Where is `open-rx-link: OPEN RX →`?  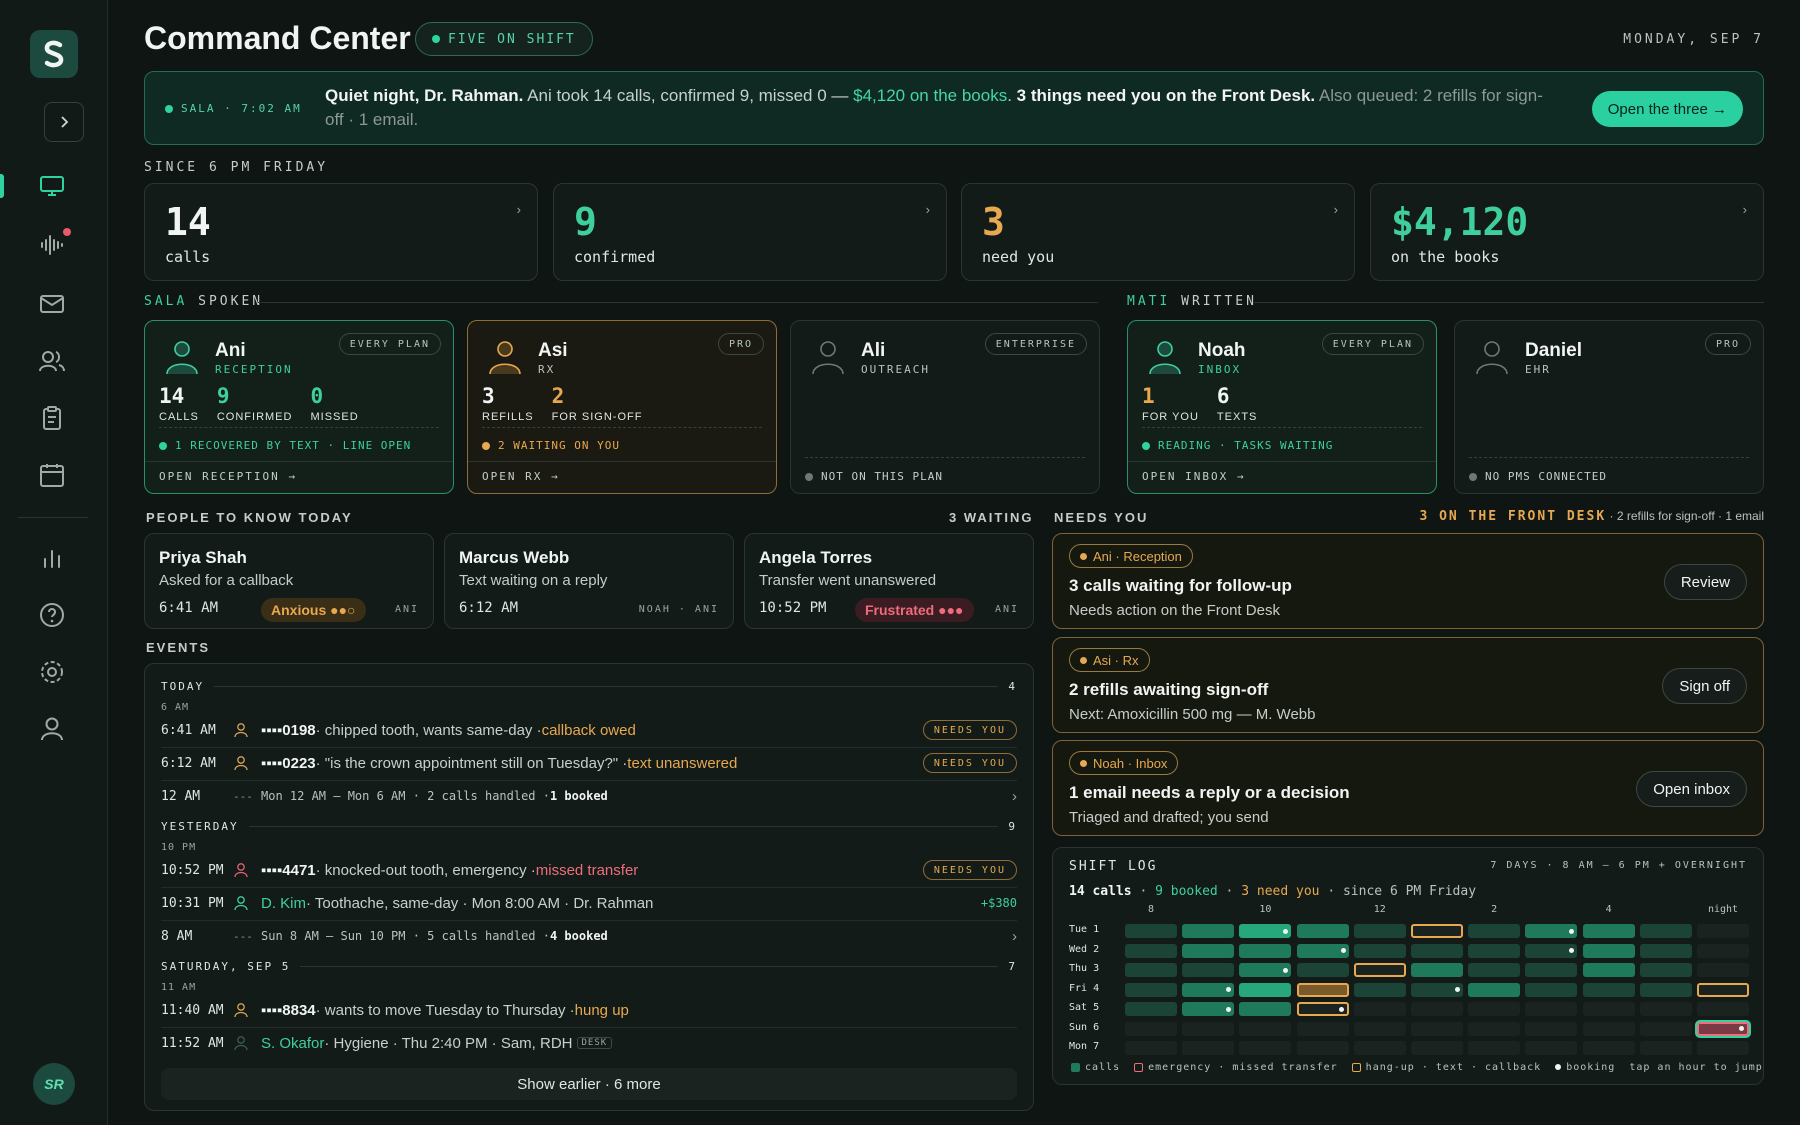
open-rx-link: OPEN RX → is located at coordinates (622, 477).